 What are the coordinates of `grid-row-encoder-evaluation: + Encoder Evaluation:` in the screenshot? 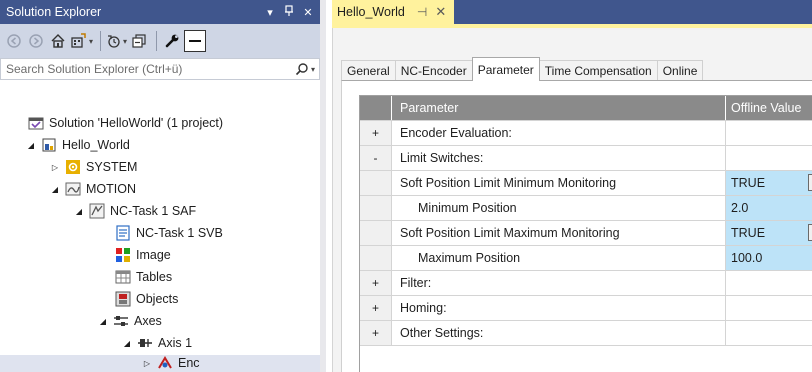 It's located at (586, 133).